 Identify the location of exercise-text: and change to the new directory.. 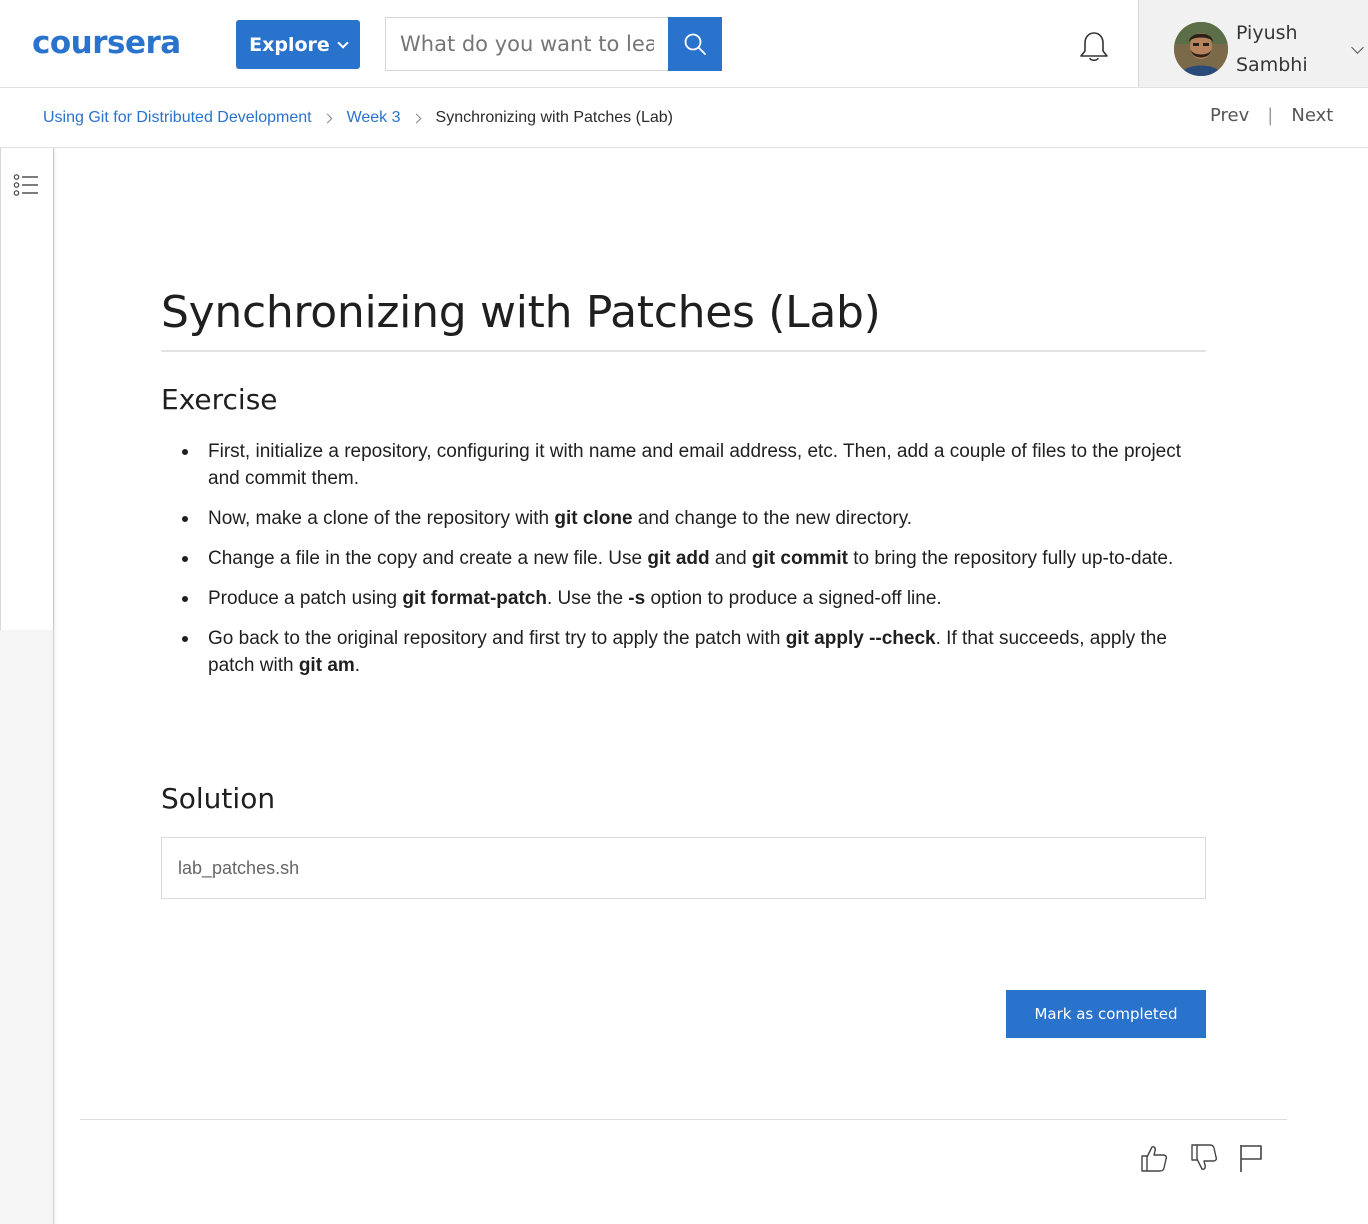
(772, 518).